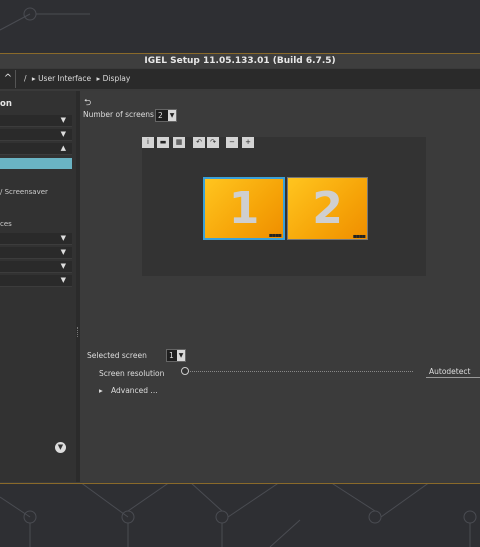 The image size is (480, 547). I want to click on toolbar-divider, so click(15, 79).